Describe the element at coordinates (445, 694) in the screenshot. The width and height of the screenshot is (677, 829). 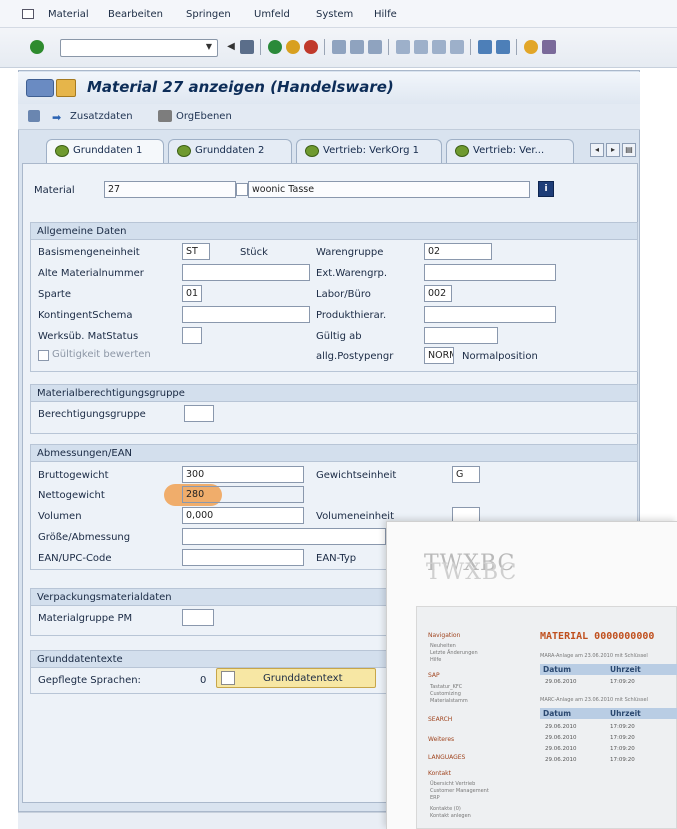
I see `overlay-side-item: Customizing` at that location.